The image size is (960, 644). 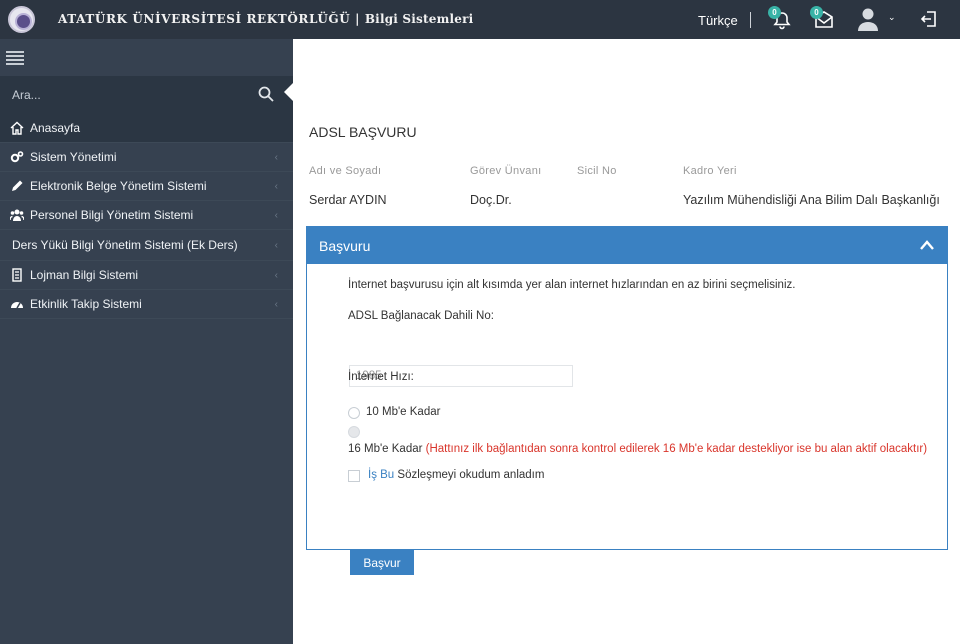 I want to click on sidebar-item-label: Sistem Yönetimi, so click(x=73, y=157).